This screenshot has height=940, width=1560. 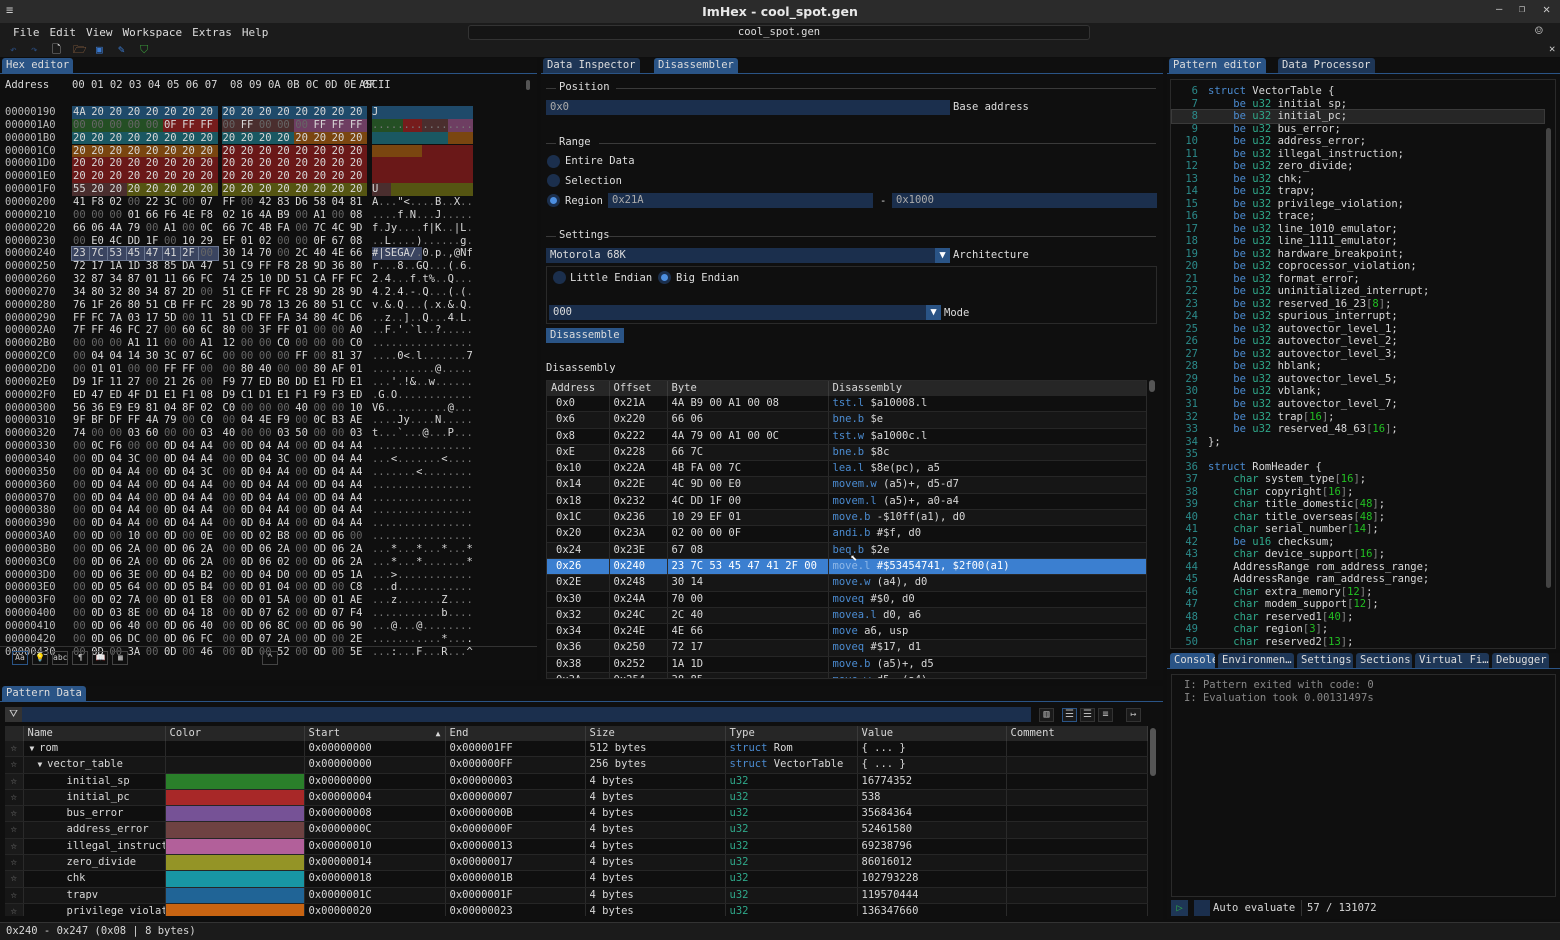 What do you see at coordinates (591, 65) in the screenshot?
I see `tab-data-inspector: Data Inspector` at bounding box center [591, 65].